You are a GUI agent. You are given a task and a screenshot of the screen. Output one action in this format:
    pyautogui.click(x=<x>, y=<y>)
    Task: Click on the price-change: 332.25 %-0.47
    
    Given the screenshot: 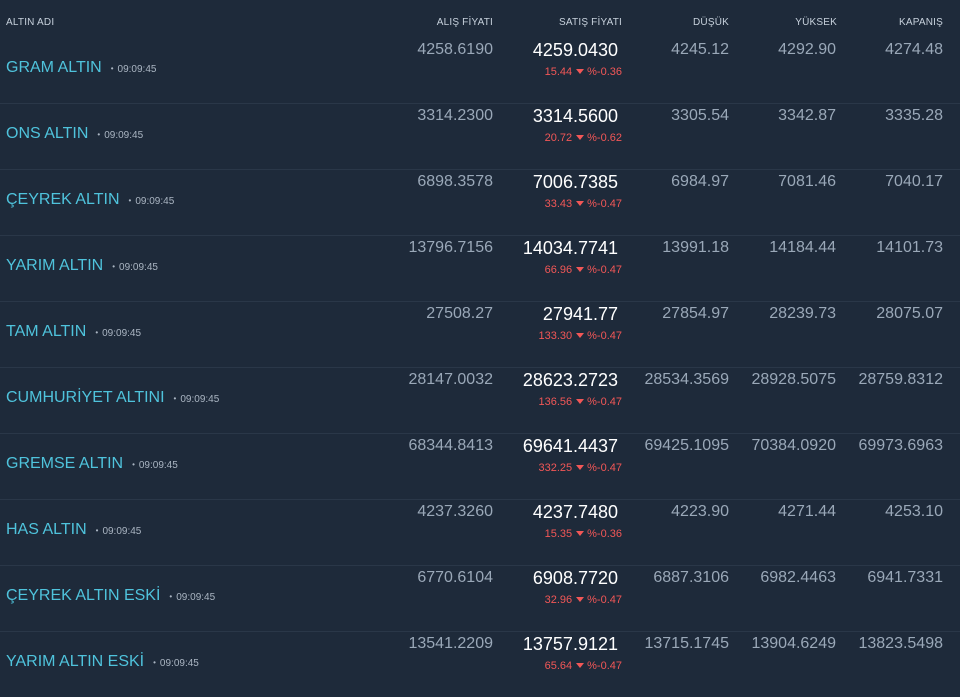 What is the action you would take?
    pyautogui.click(x=580, y=468)
    